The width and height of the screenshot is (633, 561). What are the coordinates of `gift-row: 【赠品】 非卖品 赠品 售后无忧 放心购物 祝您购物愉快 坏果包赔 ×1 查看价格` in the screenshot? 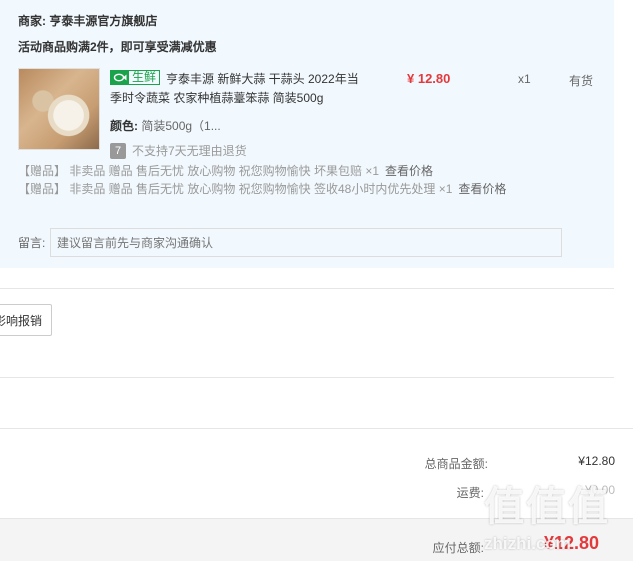 It's located at (225, 170).